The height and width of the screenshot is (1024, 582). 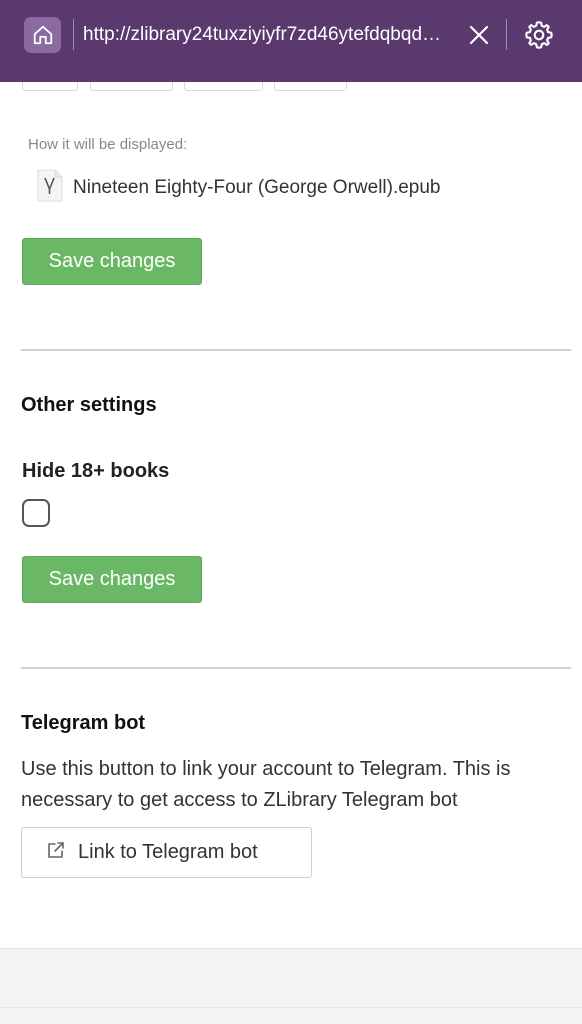 What do you see at coordinates (73, 34) in the screenshot?
I see `url-separator` at bounding box center [73, 34].